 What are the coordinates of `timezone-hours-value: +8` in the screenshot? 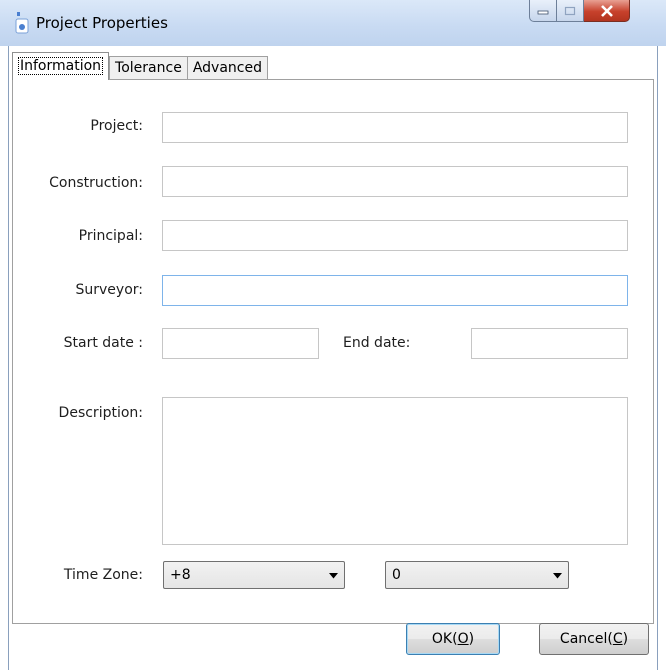 It's located at (180, 575).